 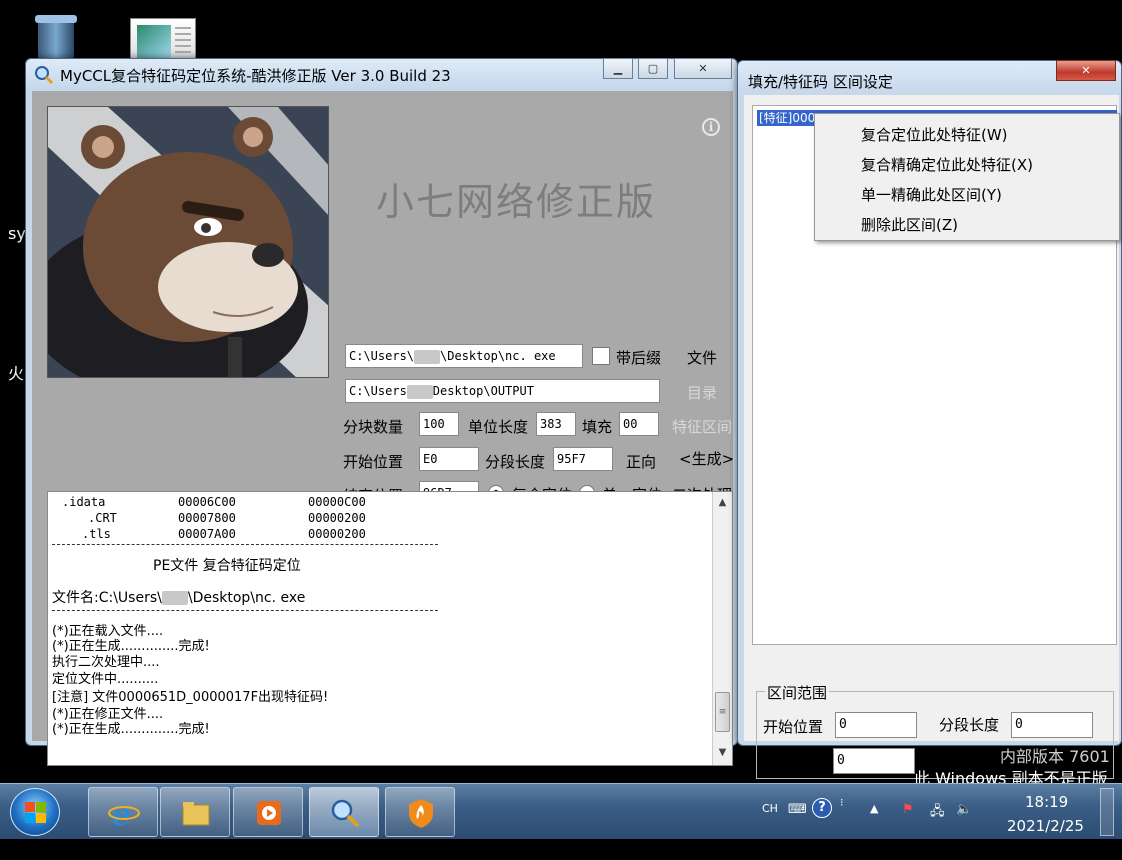 I want to click on action-center-flag-icon: ⚑, so click(x=908, y=809).